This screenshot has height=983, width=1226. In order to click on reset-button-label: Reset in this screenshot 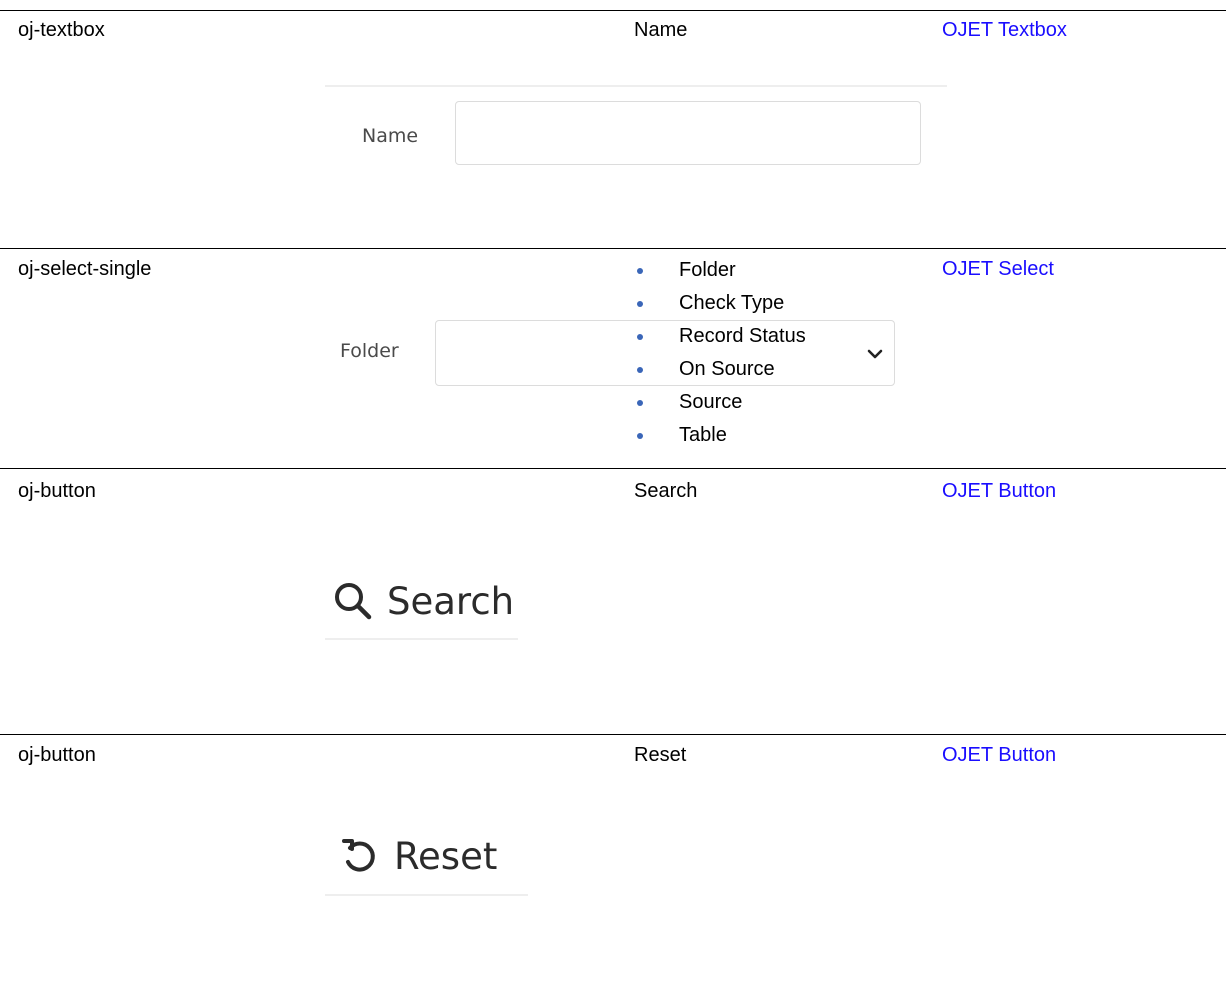, I will do `click(446, 856)`.